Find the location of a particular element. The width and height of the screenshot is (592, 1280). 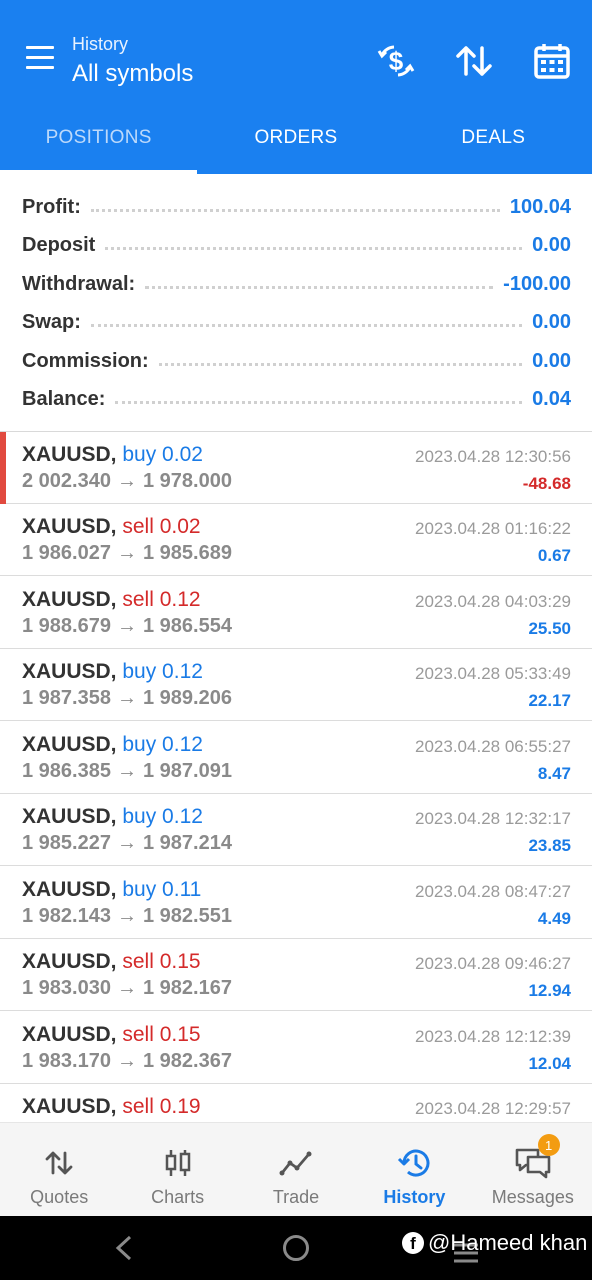

deal-profit: 12.04 is located at coordinates (549, 1063).